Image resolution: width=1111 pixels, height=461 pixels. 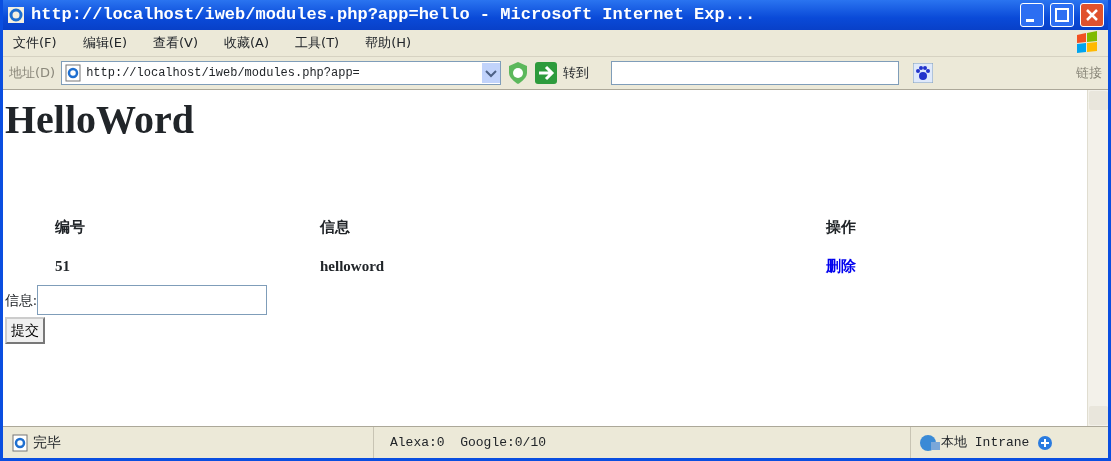 What do you see at coordinates (1032, 15) in the screenshot?
I see `minimize-button` at bounding box center [1032, 15].